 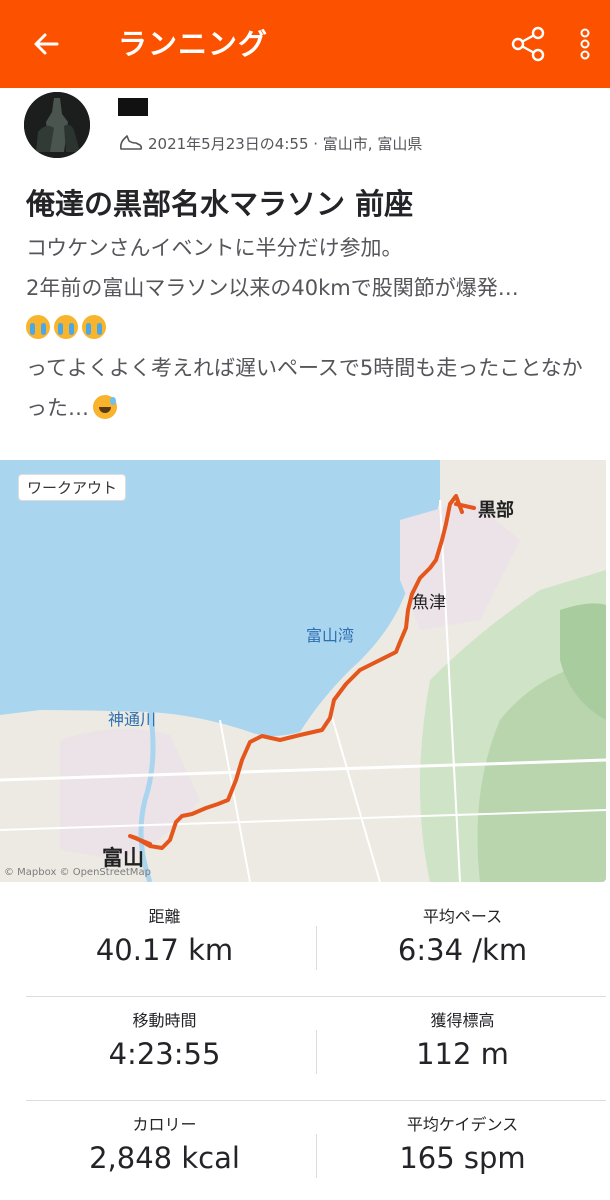 I want to click on page-title: ランニング, so click(x=193, y=44).